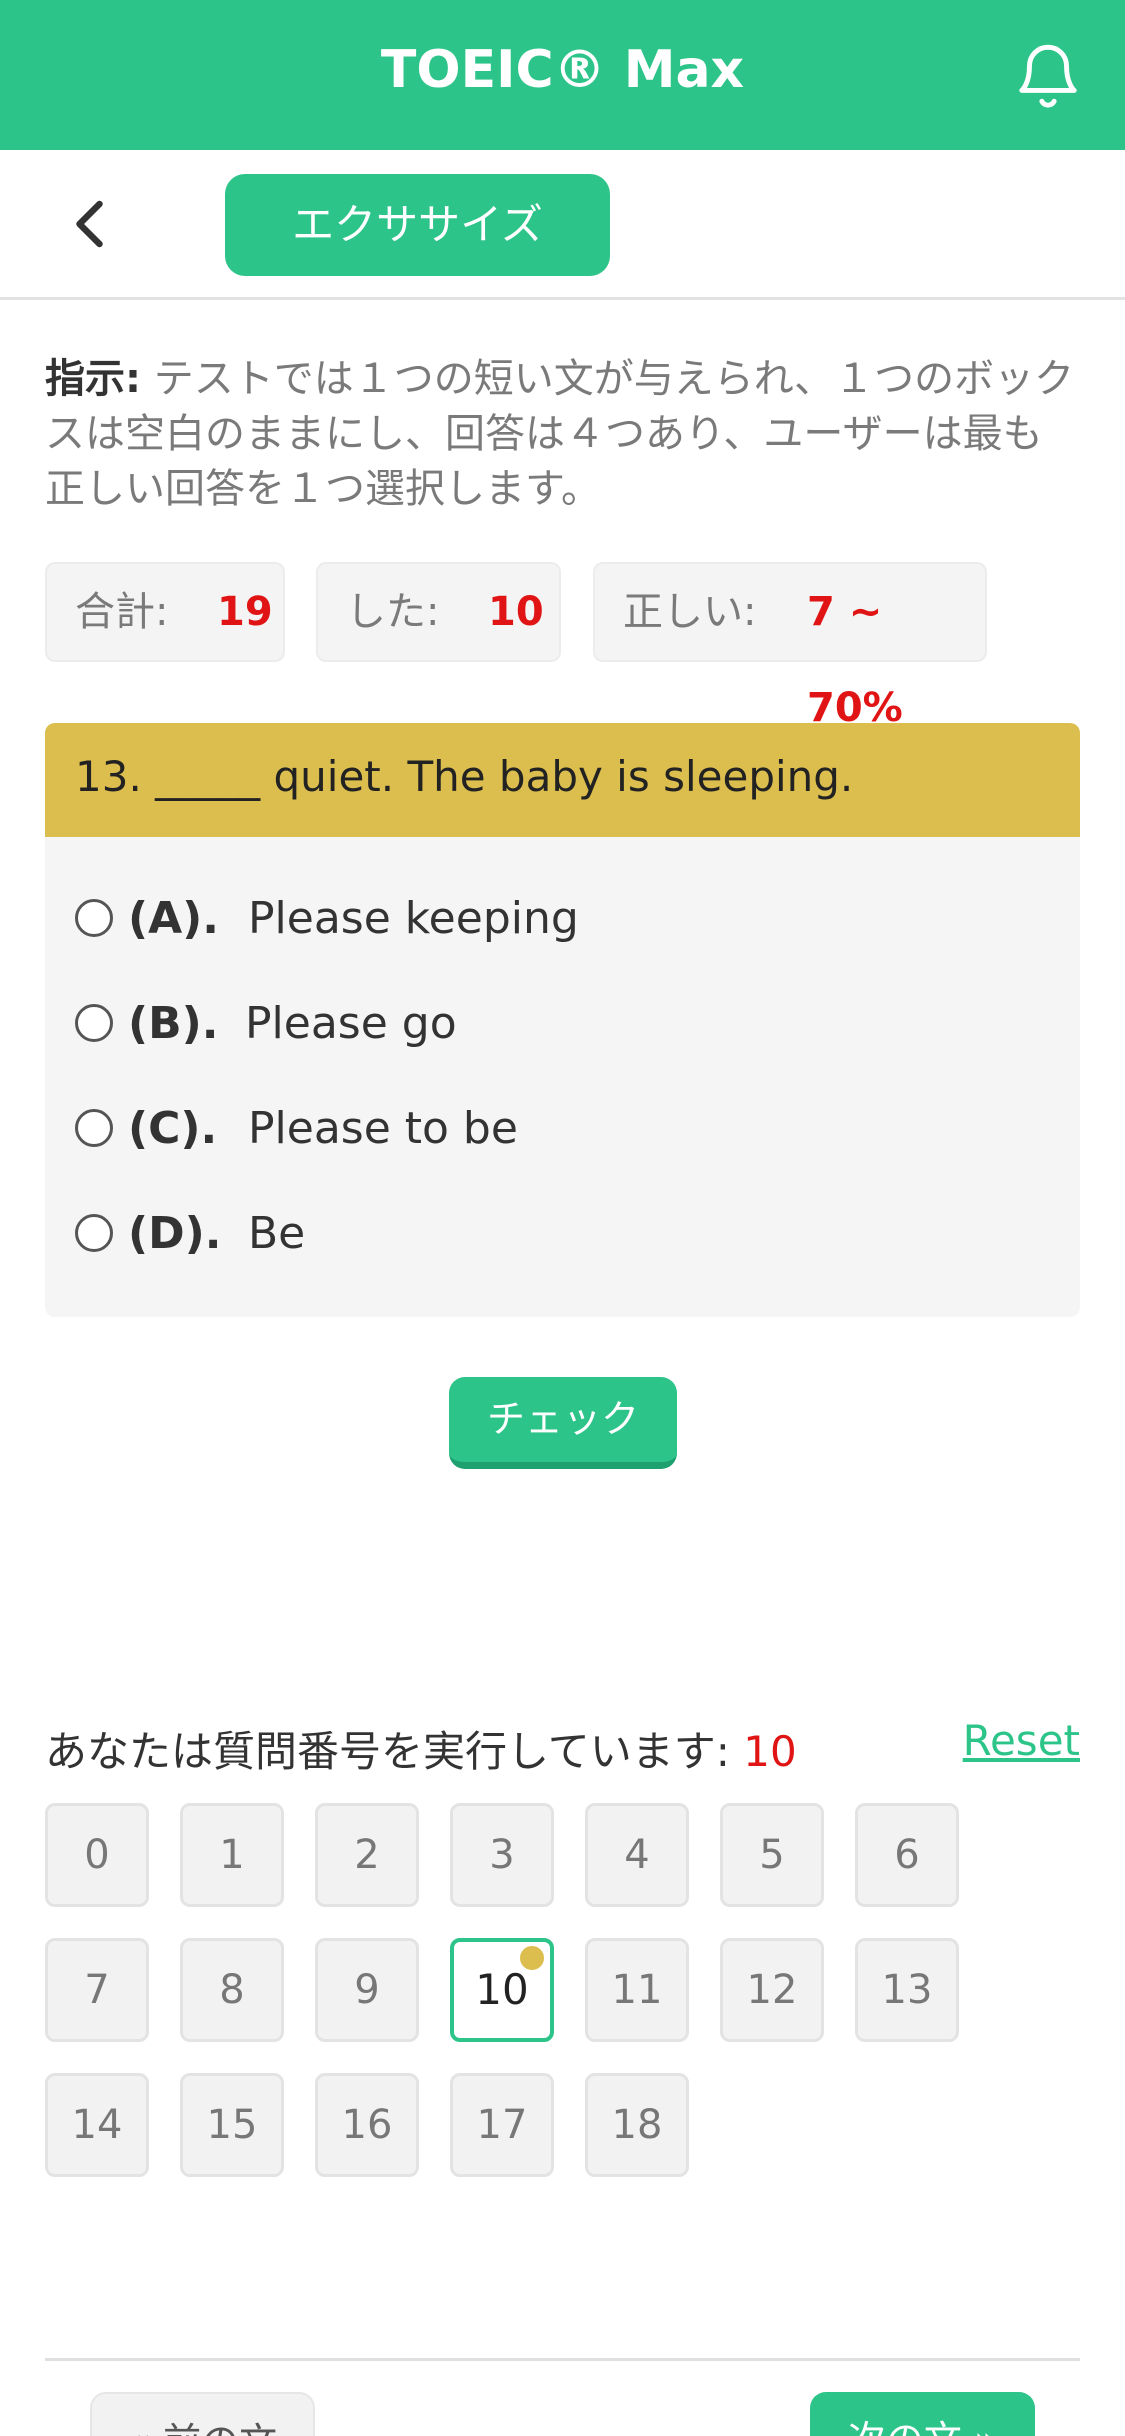 The height and width of the screenshot is (2436, 1125). What do you see at coordinates (92, 224) in the screenshot?
I see `chevron-left-icon` at bounding box center [92, 224].